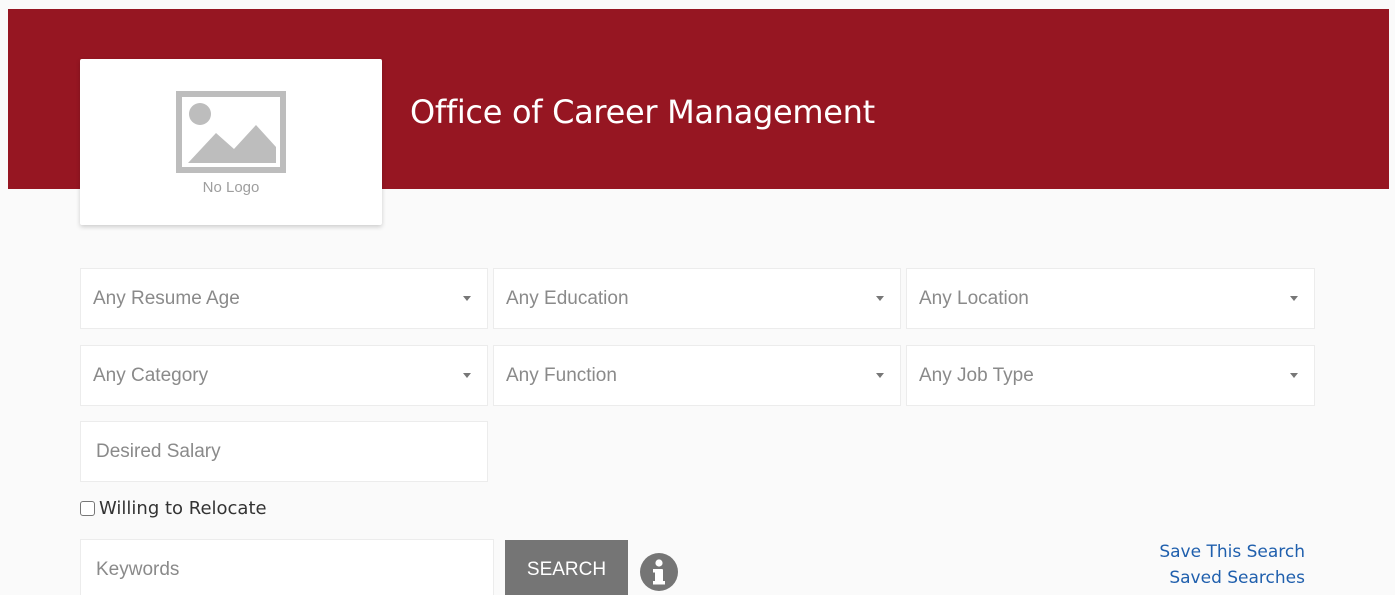 The image size is (1395, 595). I want to click on logo-card: No Logo, so click(231, 142).